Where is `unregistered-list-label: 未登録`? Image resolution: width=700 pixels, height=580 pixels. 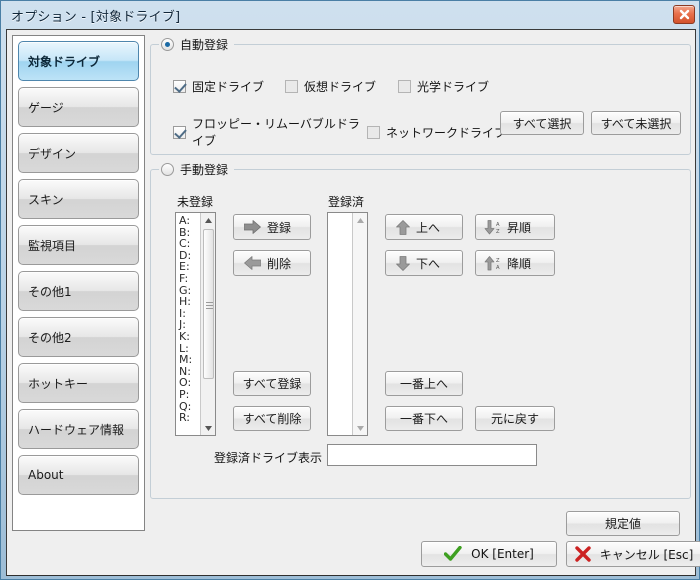
unregistered-list-label: 未登録 is located at coordinates (195, 202).